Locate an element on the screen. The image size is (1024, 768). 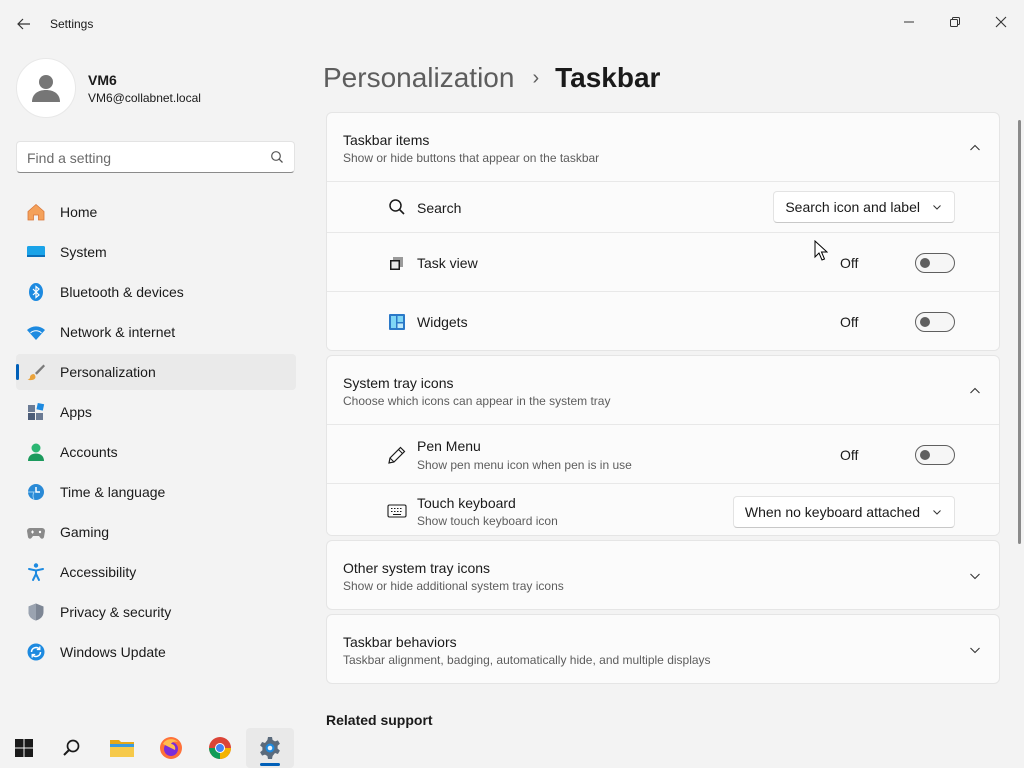
file-explorer-button is located at coordinates (122, 748).